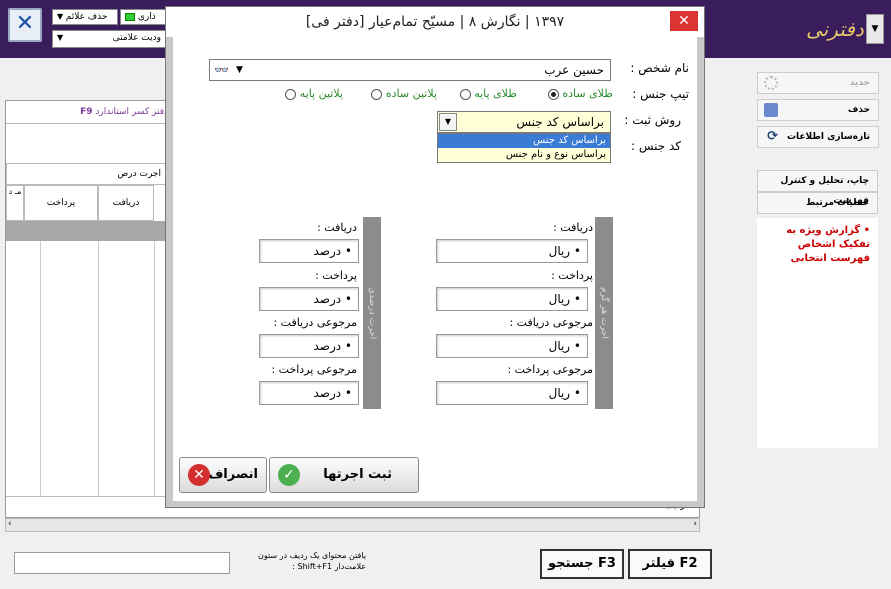 The image size is (891, 589). What do you see at coordinates (372, 313) in the screenshot?
I see `percent-group-bar: اجرت درصدی` at bounding box center [372, 313].